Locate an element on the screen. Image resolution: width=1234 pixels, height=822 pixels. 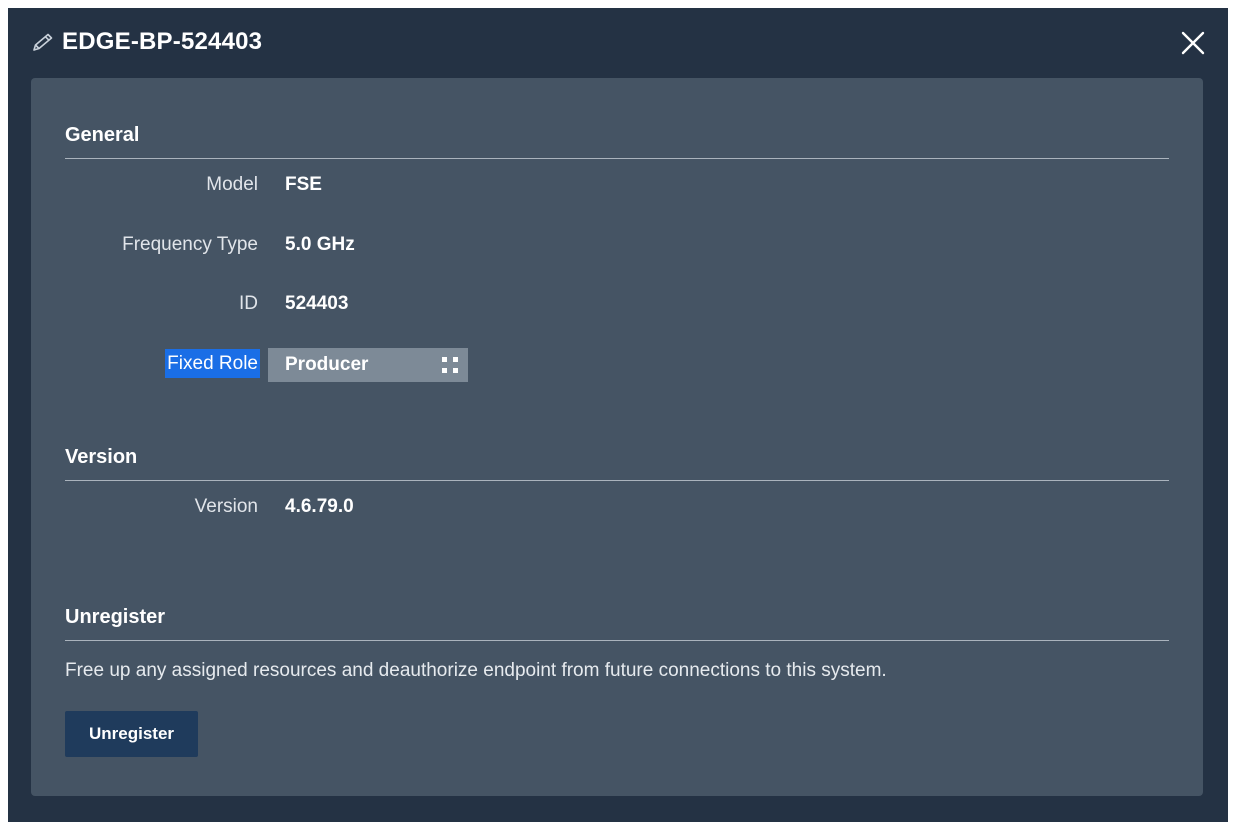
field-label-id: ID is located at coordinates (248, 303).